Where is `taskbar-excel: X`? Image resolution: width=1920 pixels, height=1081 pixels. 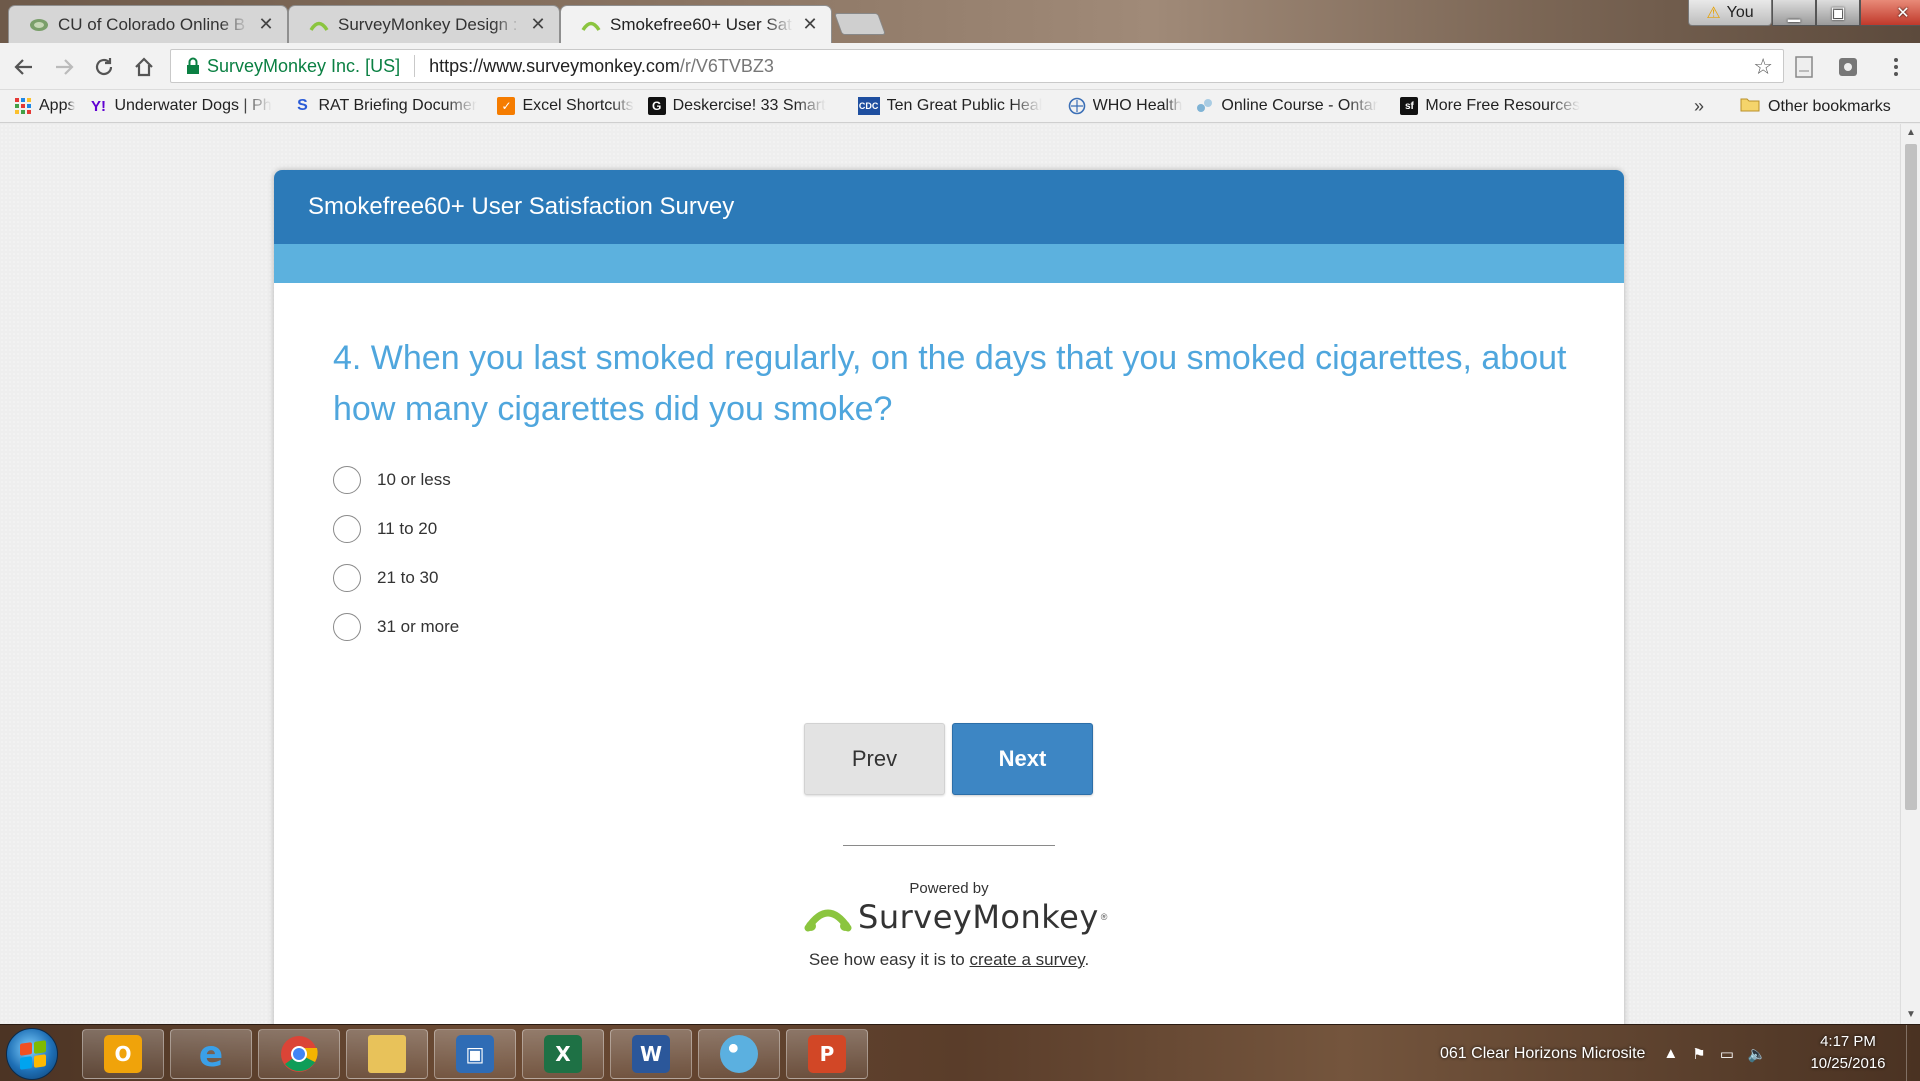
taskbar-excel: X is located at coordinates (563, 1054).